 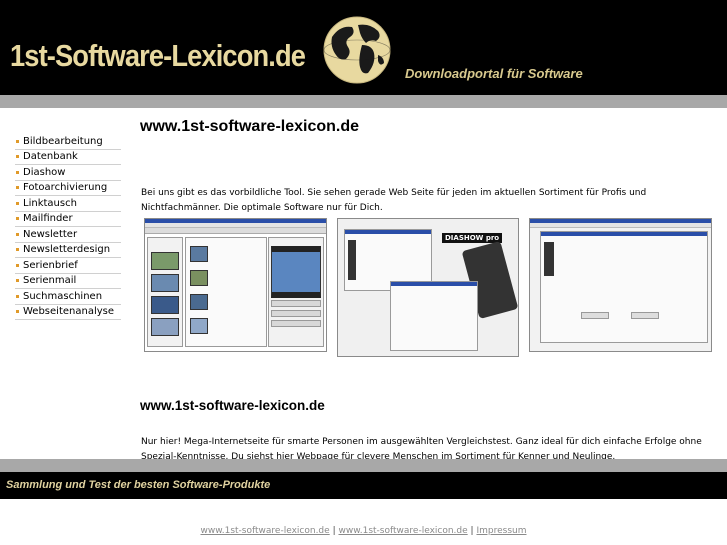 I want to click on sidebar-item-mailfinder: Mailfinder, so click(x=68, y=219).